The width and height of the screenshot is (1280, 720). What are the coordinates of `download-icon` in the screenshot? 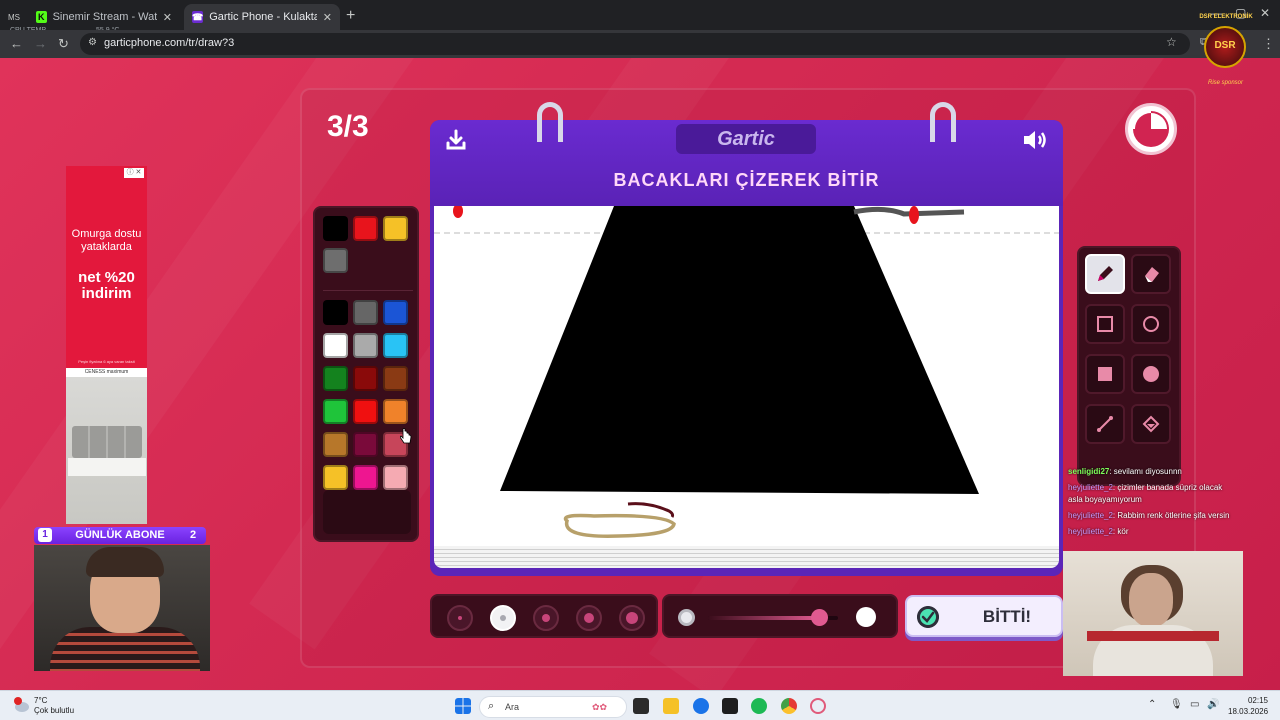 It's located at (456, 140).